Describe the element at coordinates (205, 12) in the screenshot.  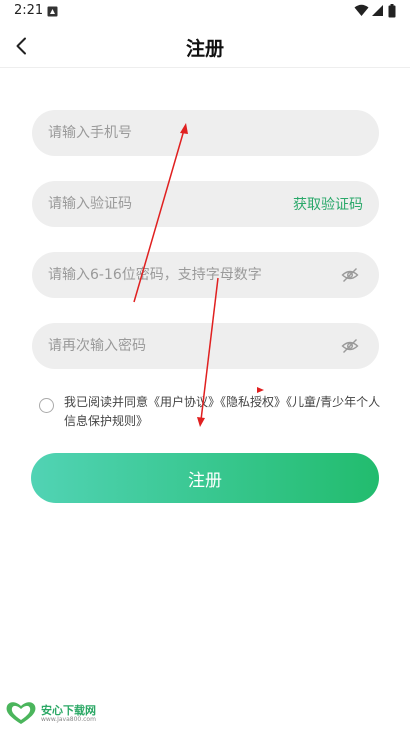
I see `status-bar: 2:21` at that location.